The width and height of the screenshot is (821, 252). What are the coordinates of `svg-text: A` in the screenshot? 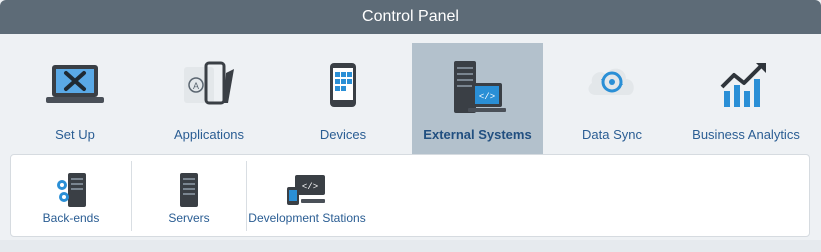 It's located at (196, 86).